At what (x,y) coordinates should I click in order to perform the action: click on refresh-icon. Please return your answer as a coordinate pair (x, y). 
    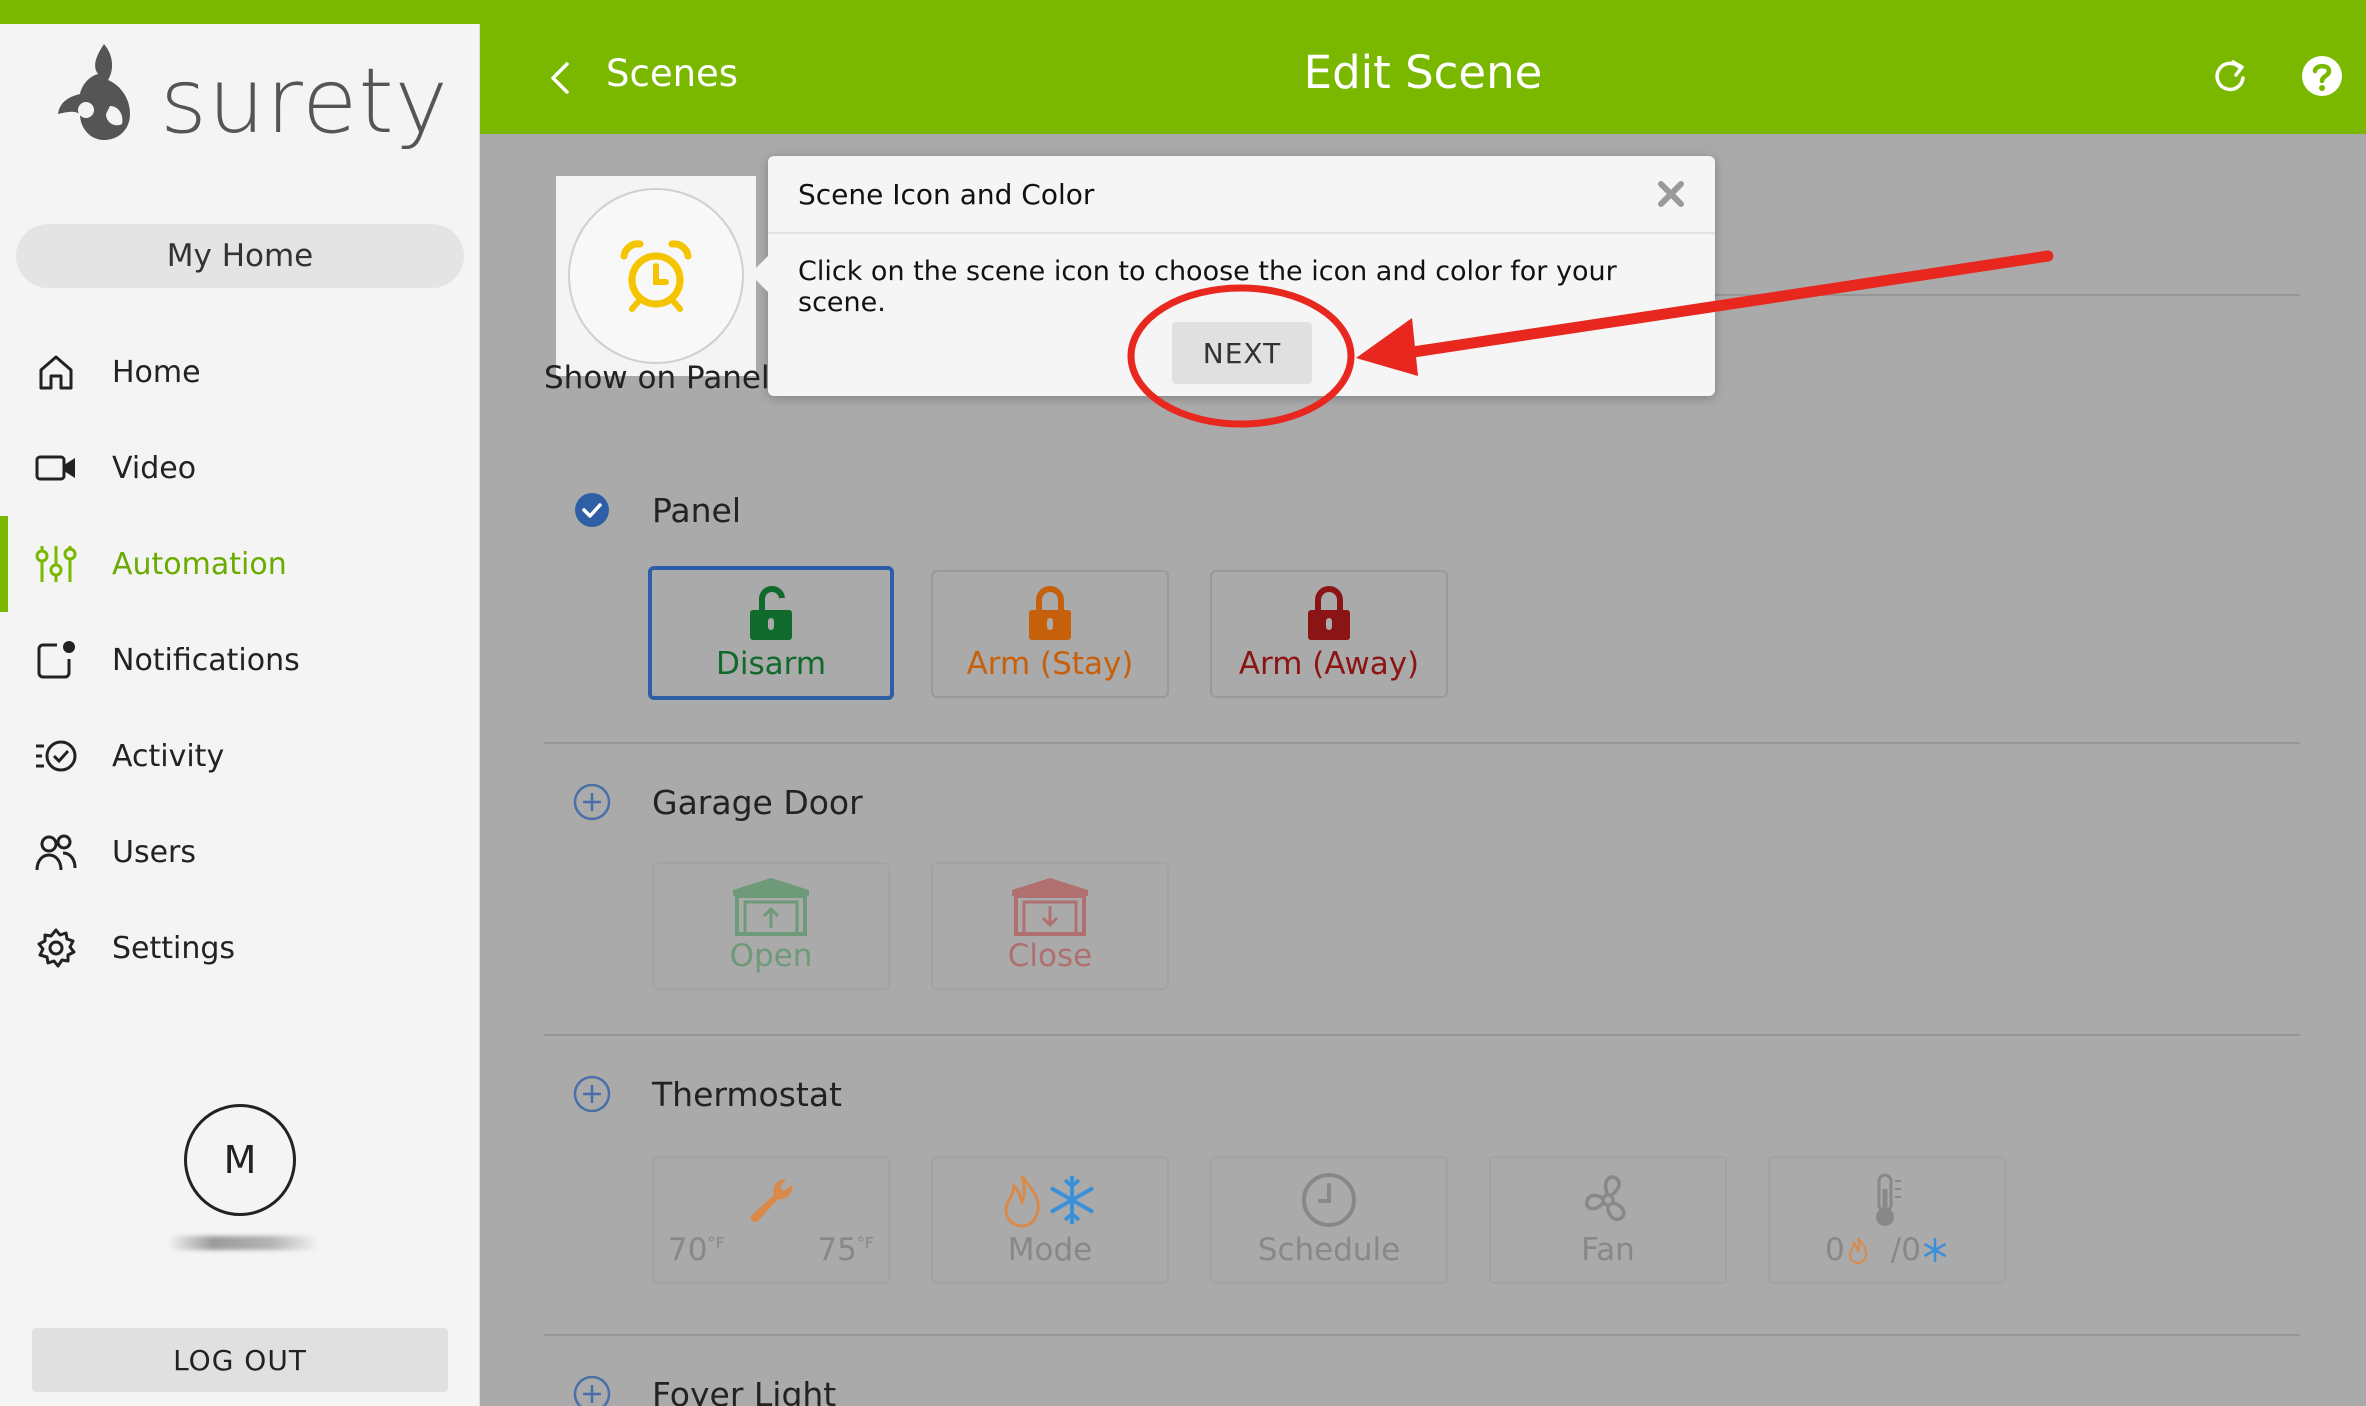
    Looking at the image, I should click on (2230, 76).